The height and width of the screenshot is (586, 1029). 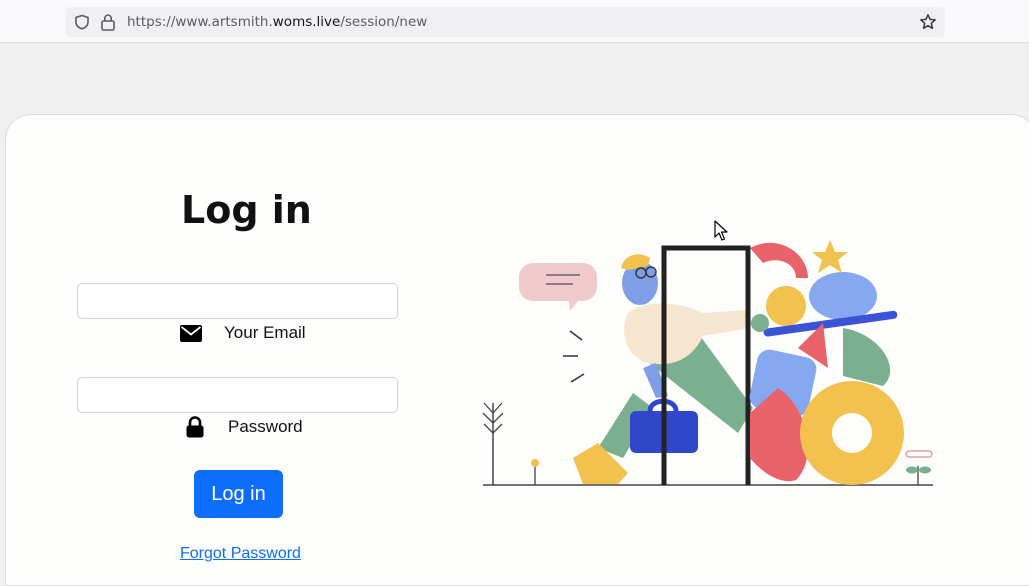 I want to click on password-input, so click(x=237, y=395).